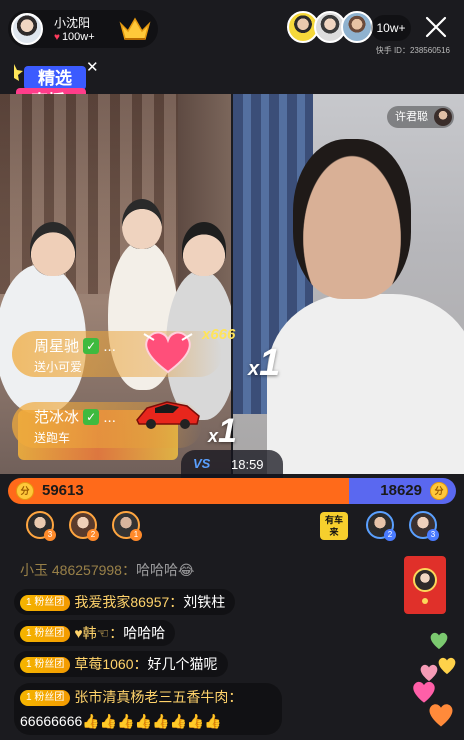  What do you see at coordinates (121, 721) in the screenshot?
I see `comment-text: 66666666👍👍👍👍👍👍👍👍` at bounding box center [121, 721].